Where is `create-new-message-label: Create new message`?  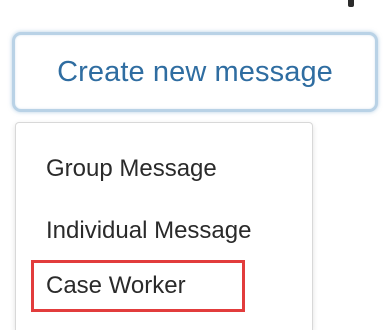
create-new-message-label: Create new message is located at coordinates (195, 71).